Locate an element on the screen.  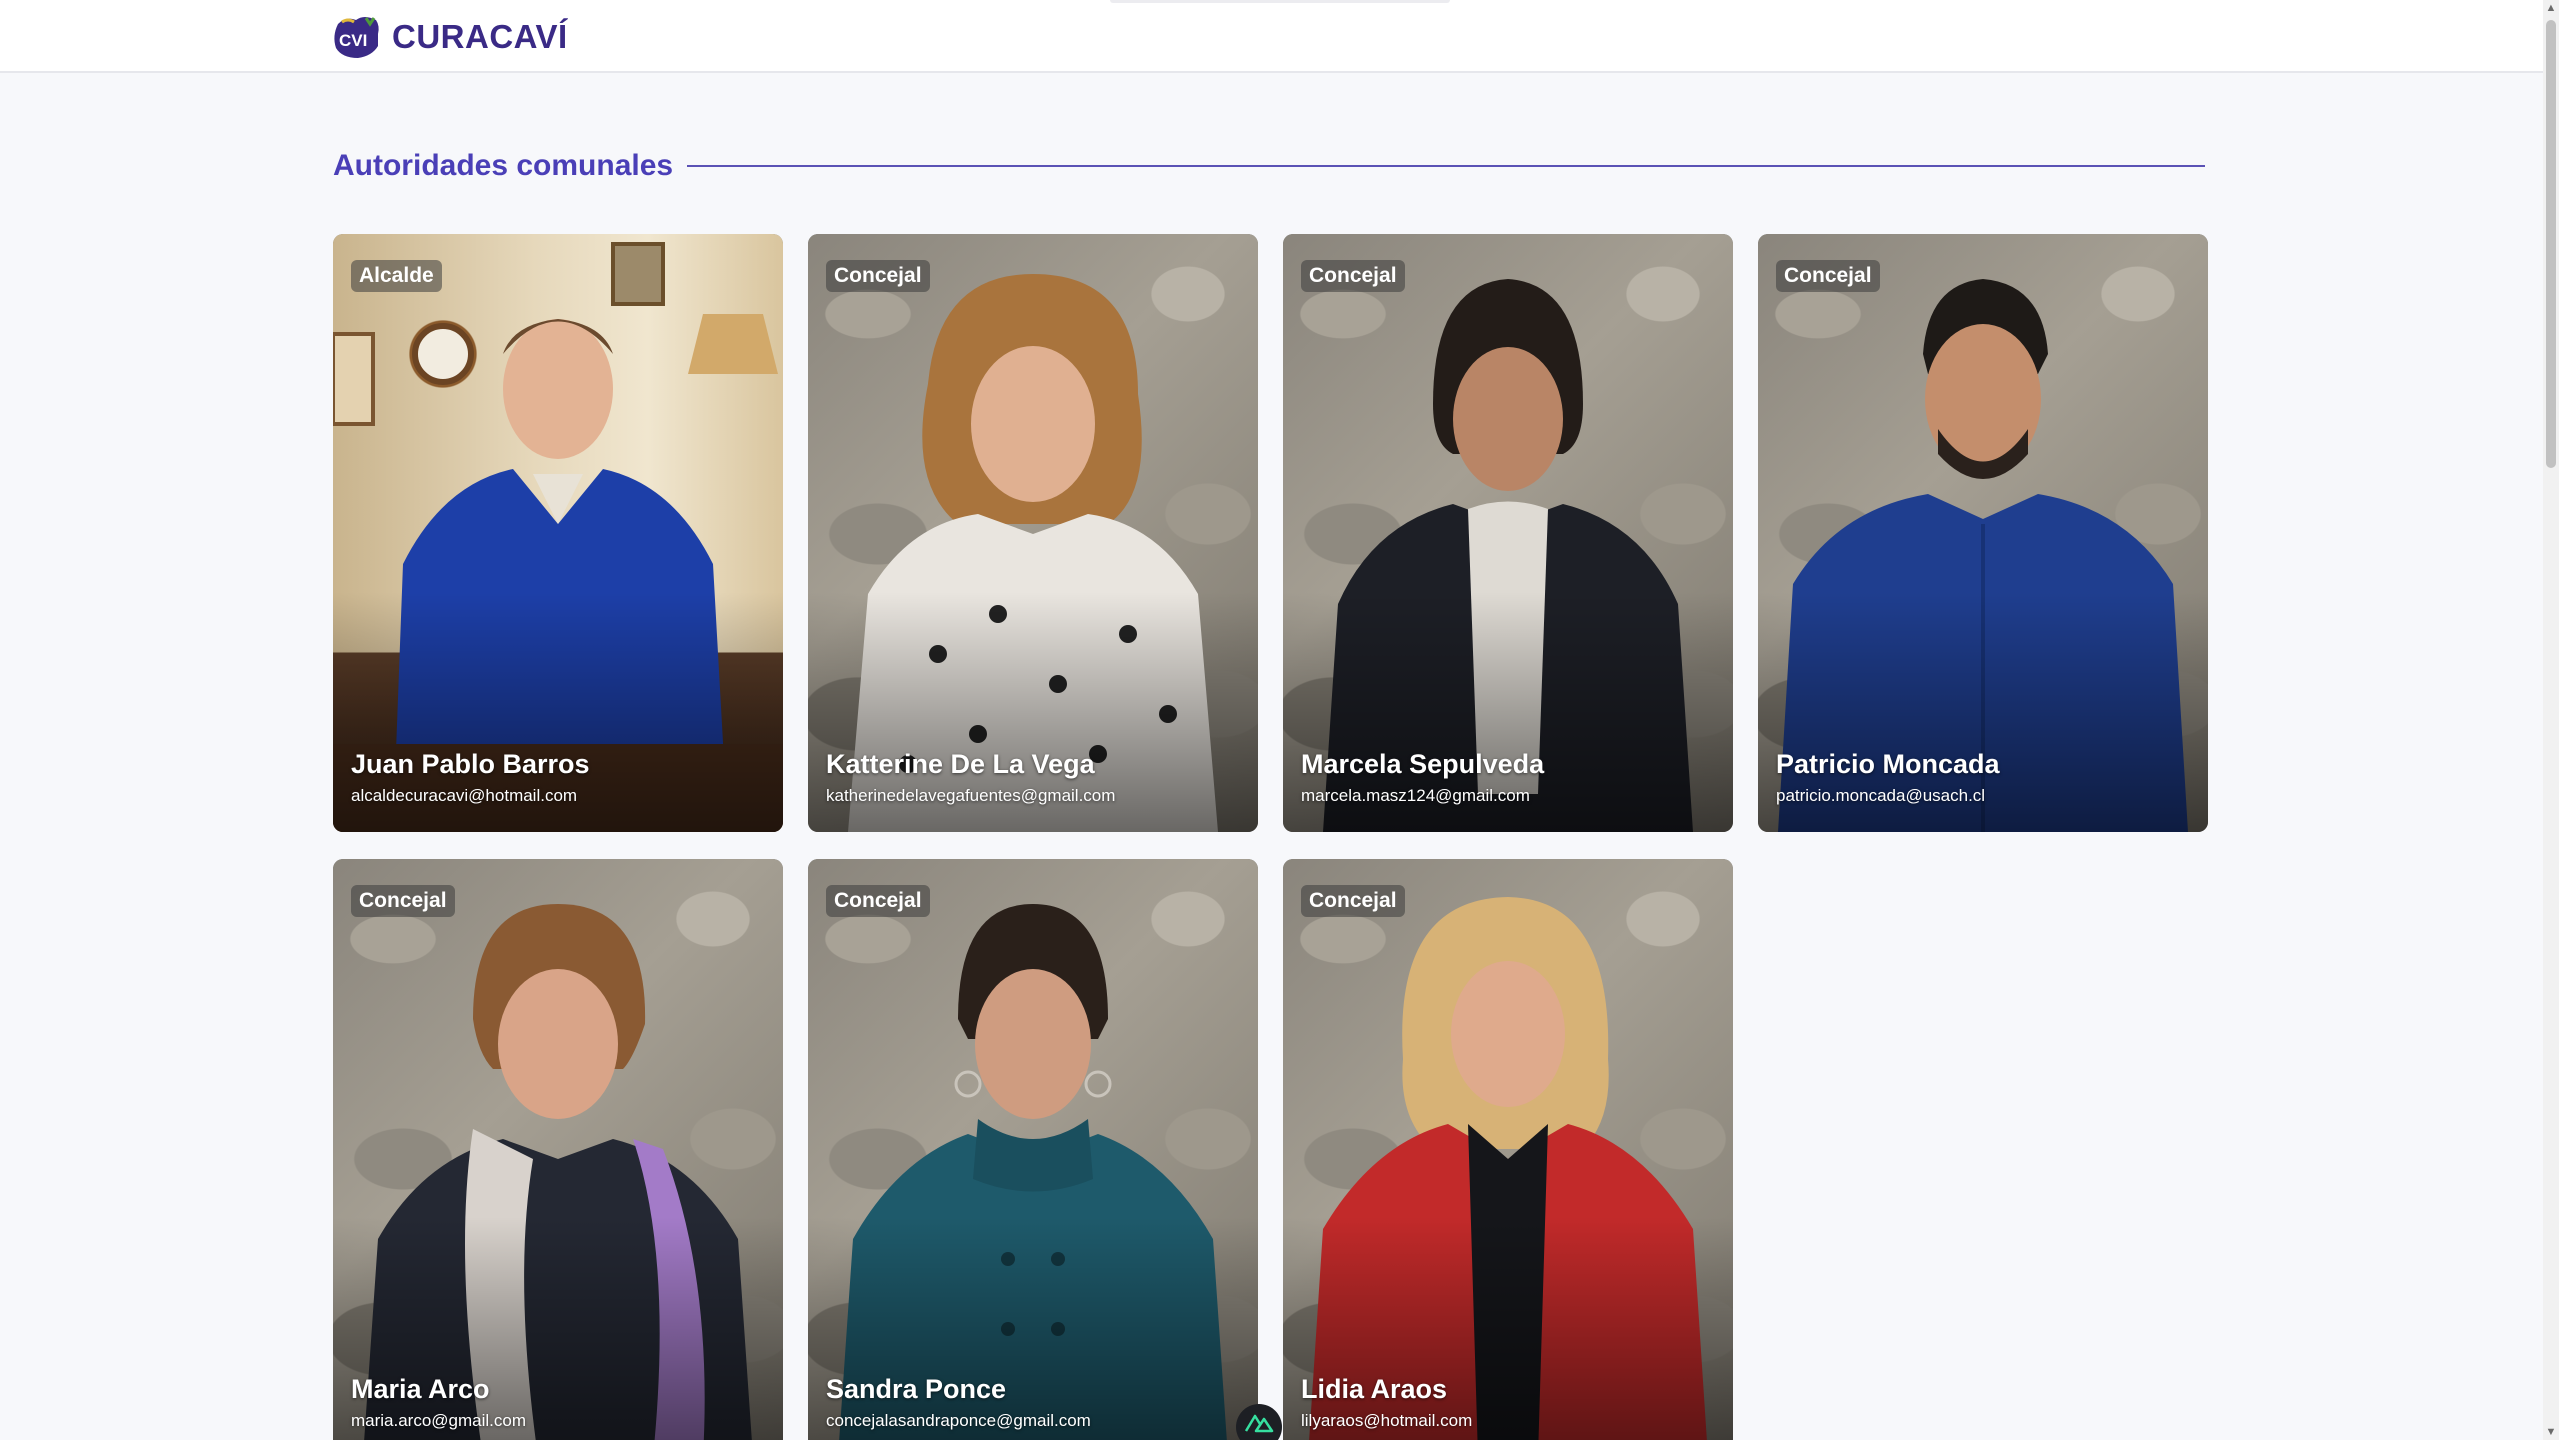
authority-email: marcela.masz124@gmail.com is located at coordinates (1415, 796).